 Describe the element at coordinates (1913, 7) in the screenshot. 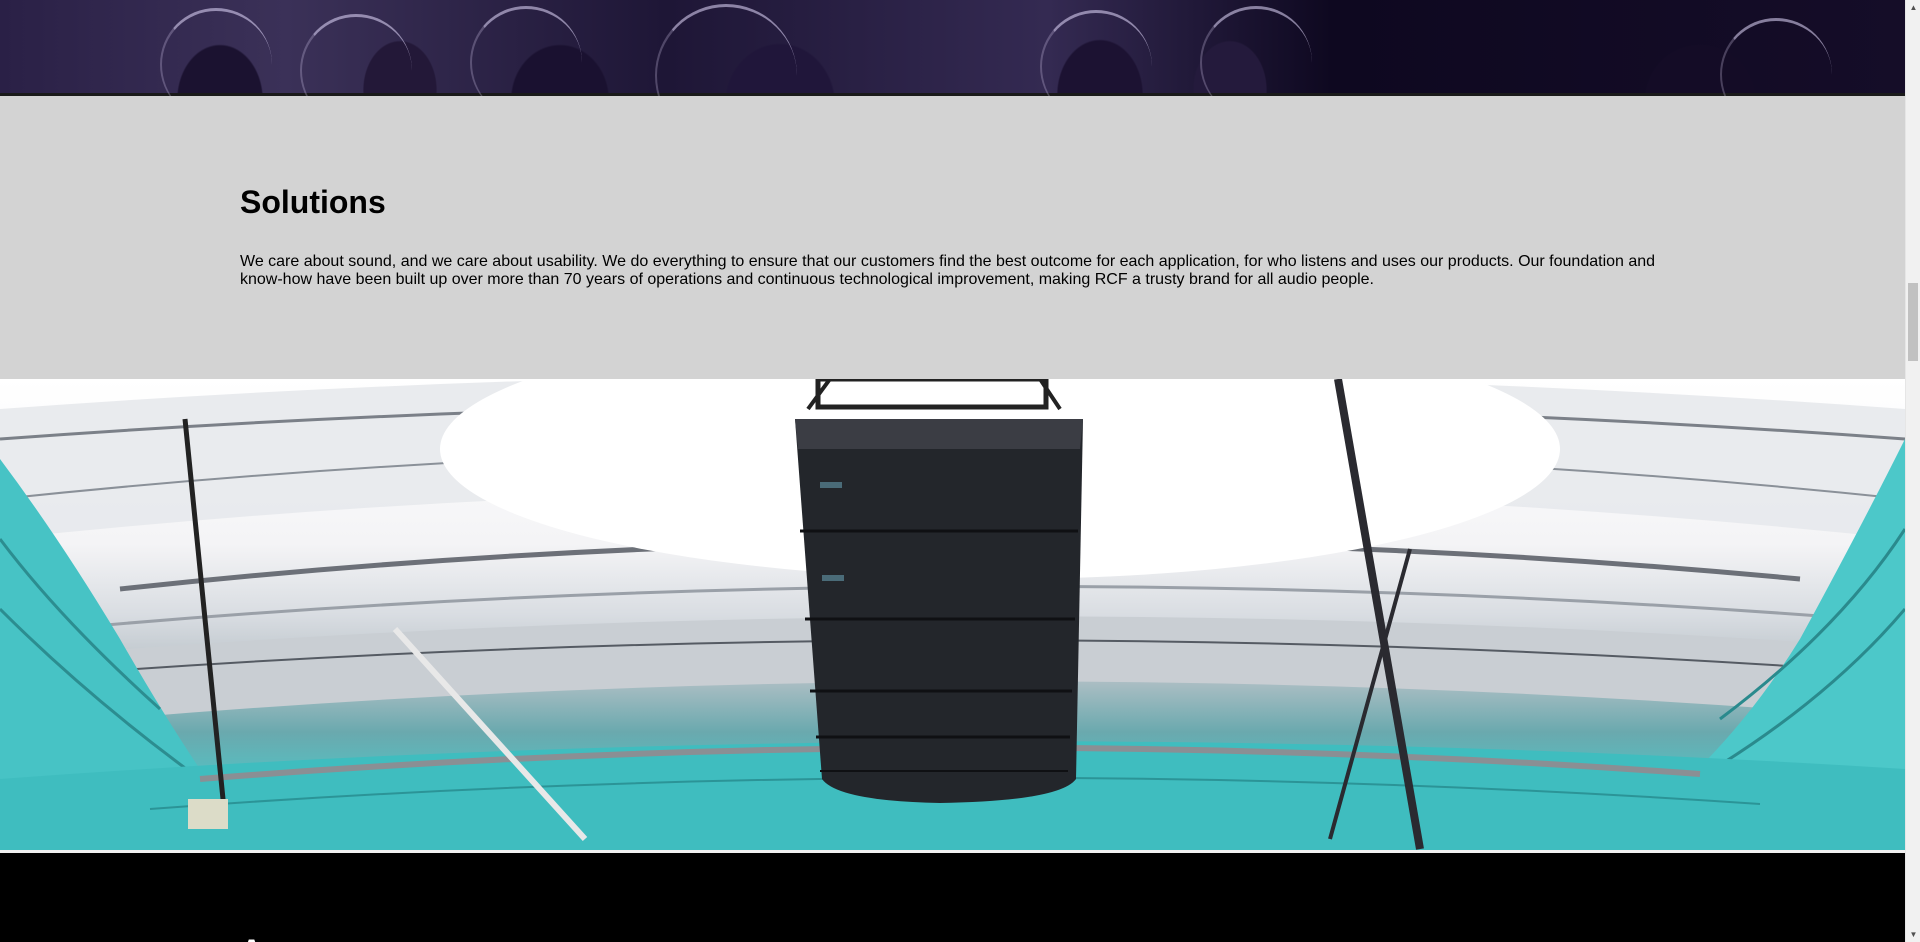

I see `arrow-up-icon: ▲` at that location.